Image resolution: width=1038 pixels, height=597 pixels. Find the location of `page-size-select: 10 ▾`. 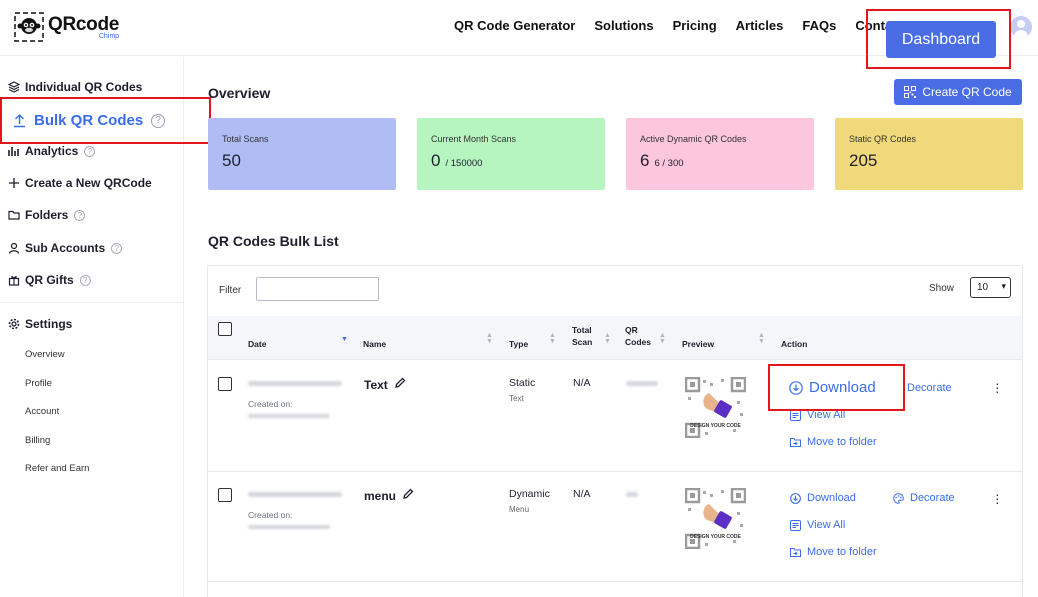

page-size-select: 10 ▾ is located at coordinates (990, 287).